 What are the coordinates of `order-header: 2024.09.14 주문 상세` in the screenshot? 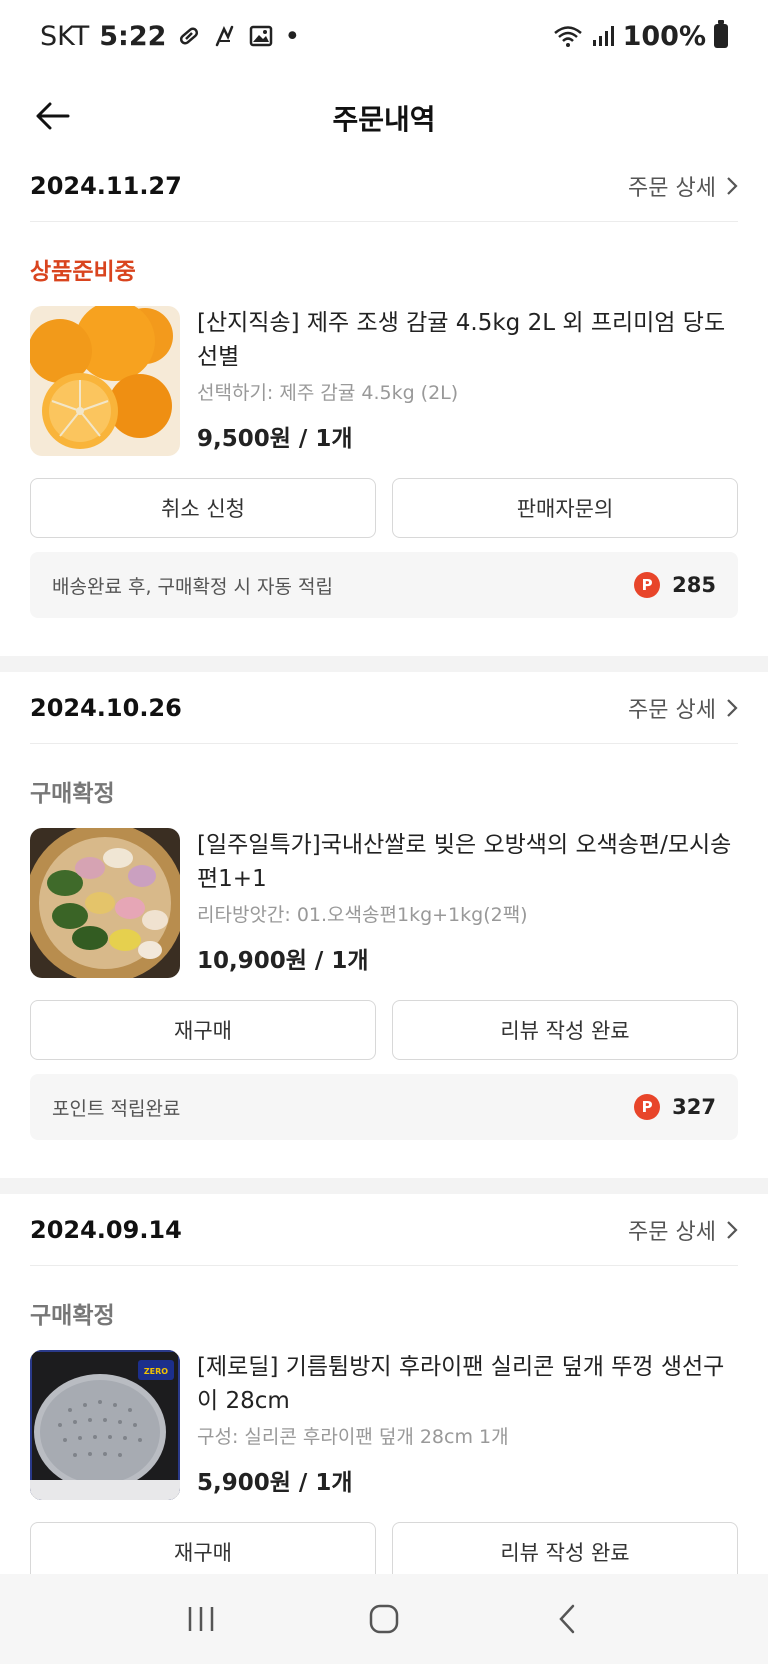 It's located at (384, 1230).